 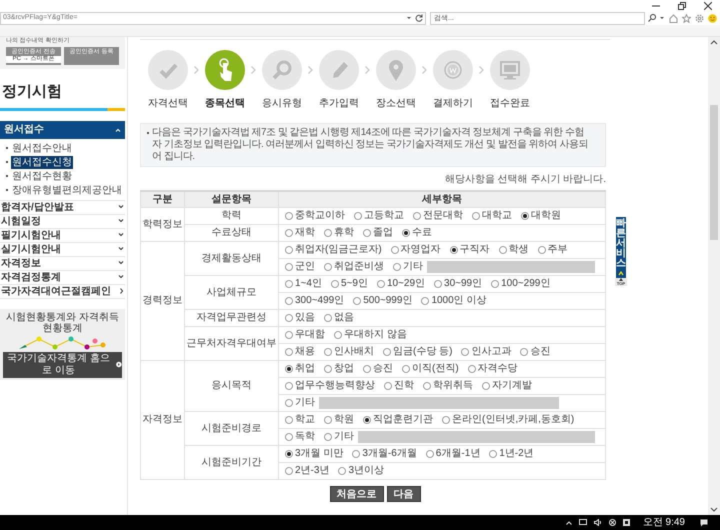 What do you see at coordinates (62, 249) in the screenshot?
I see `menu-item: 실기시험안내` at bounding box center [62, 249].